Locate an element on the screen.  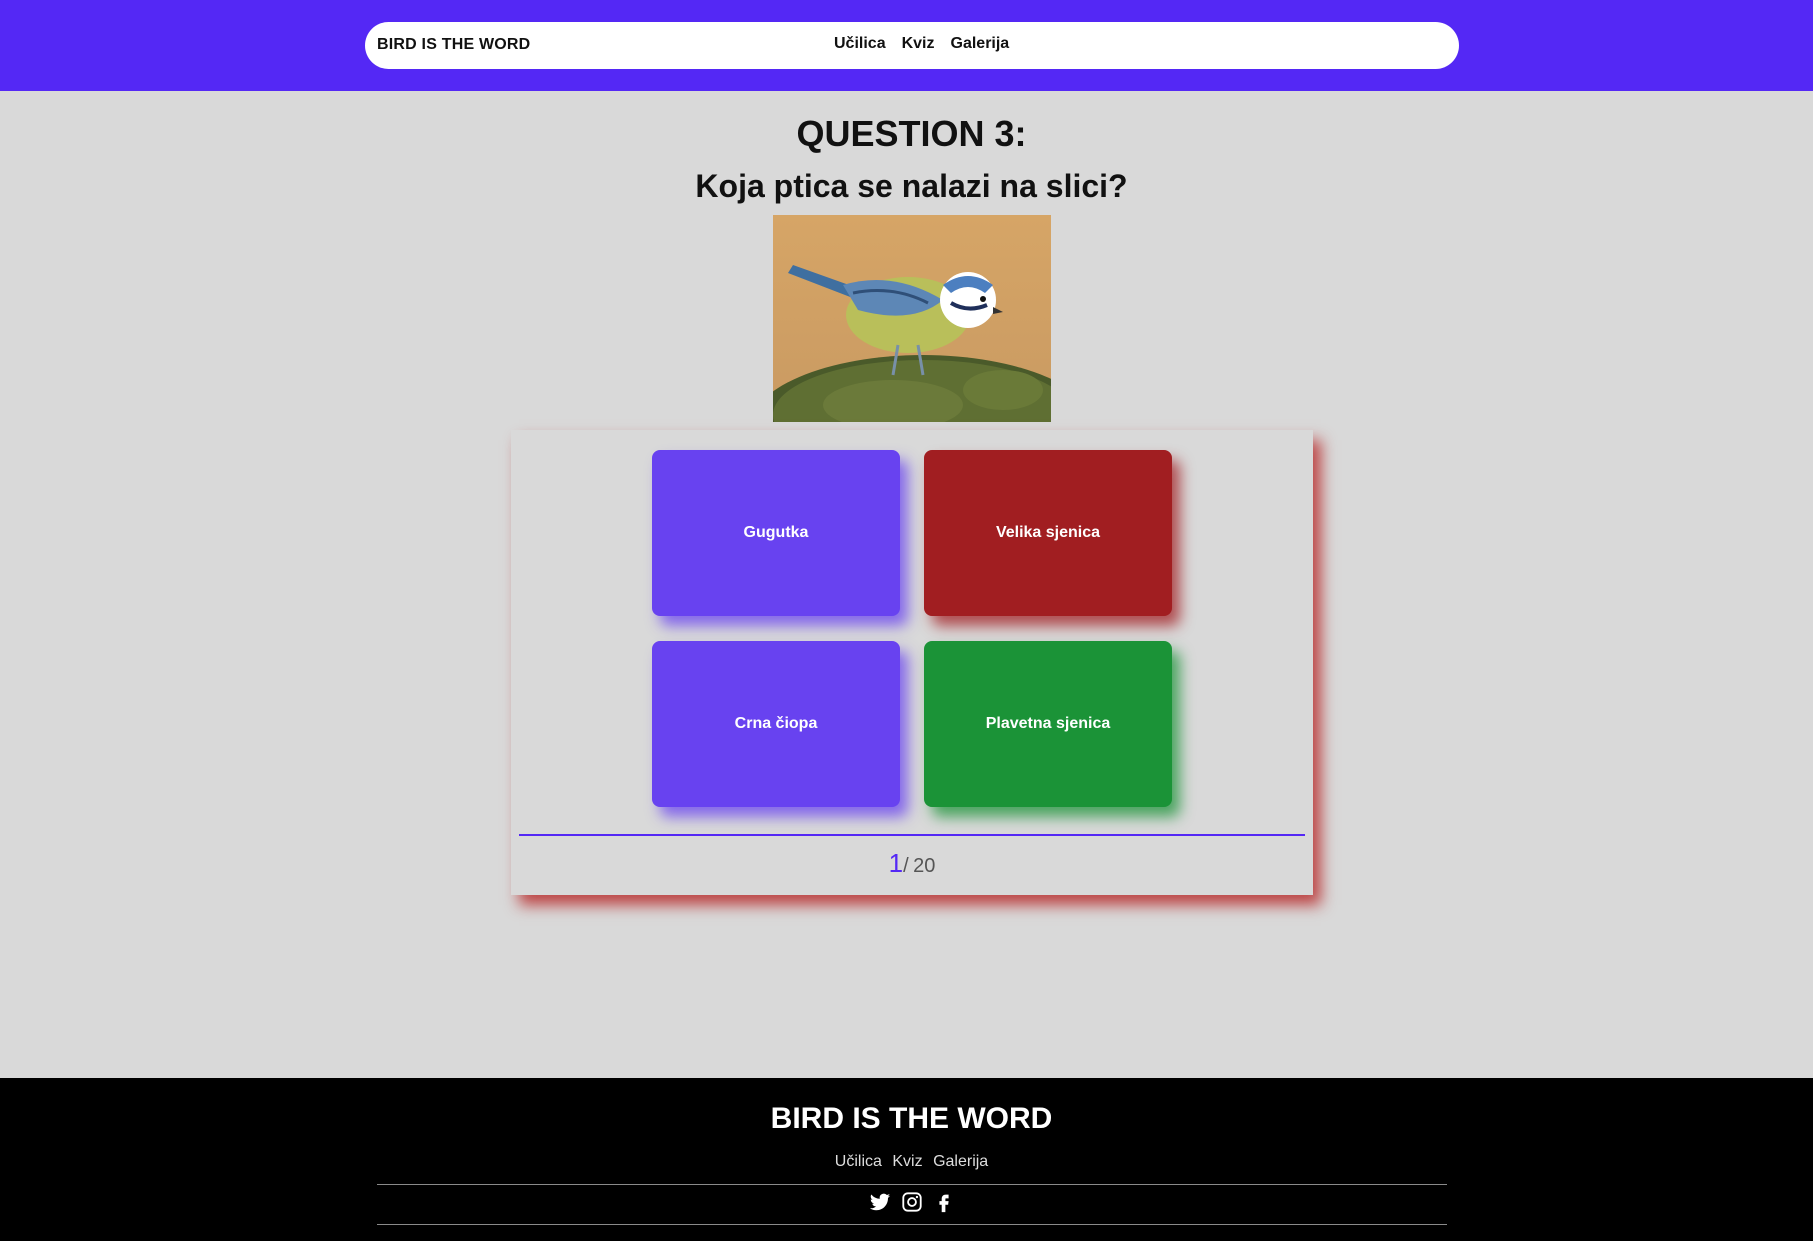
footer: BIRD IS THE WORD Učilica Kviz Galerija is located at coordinates (906, 1159).